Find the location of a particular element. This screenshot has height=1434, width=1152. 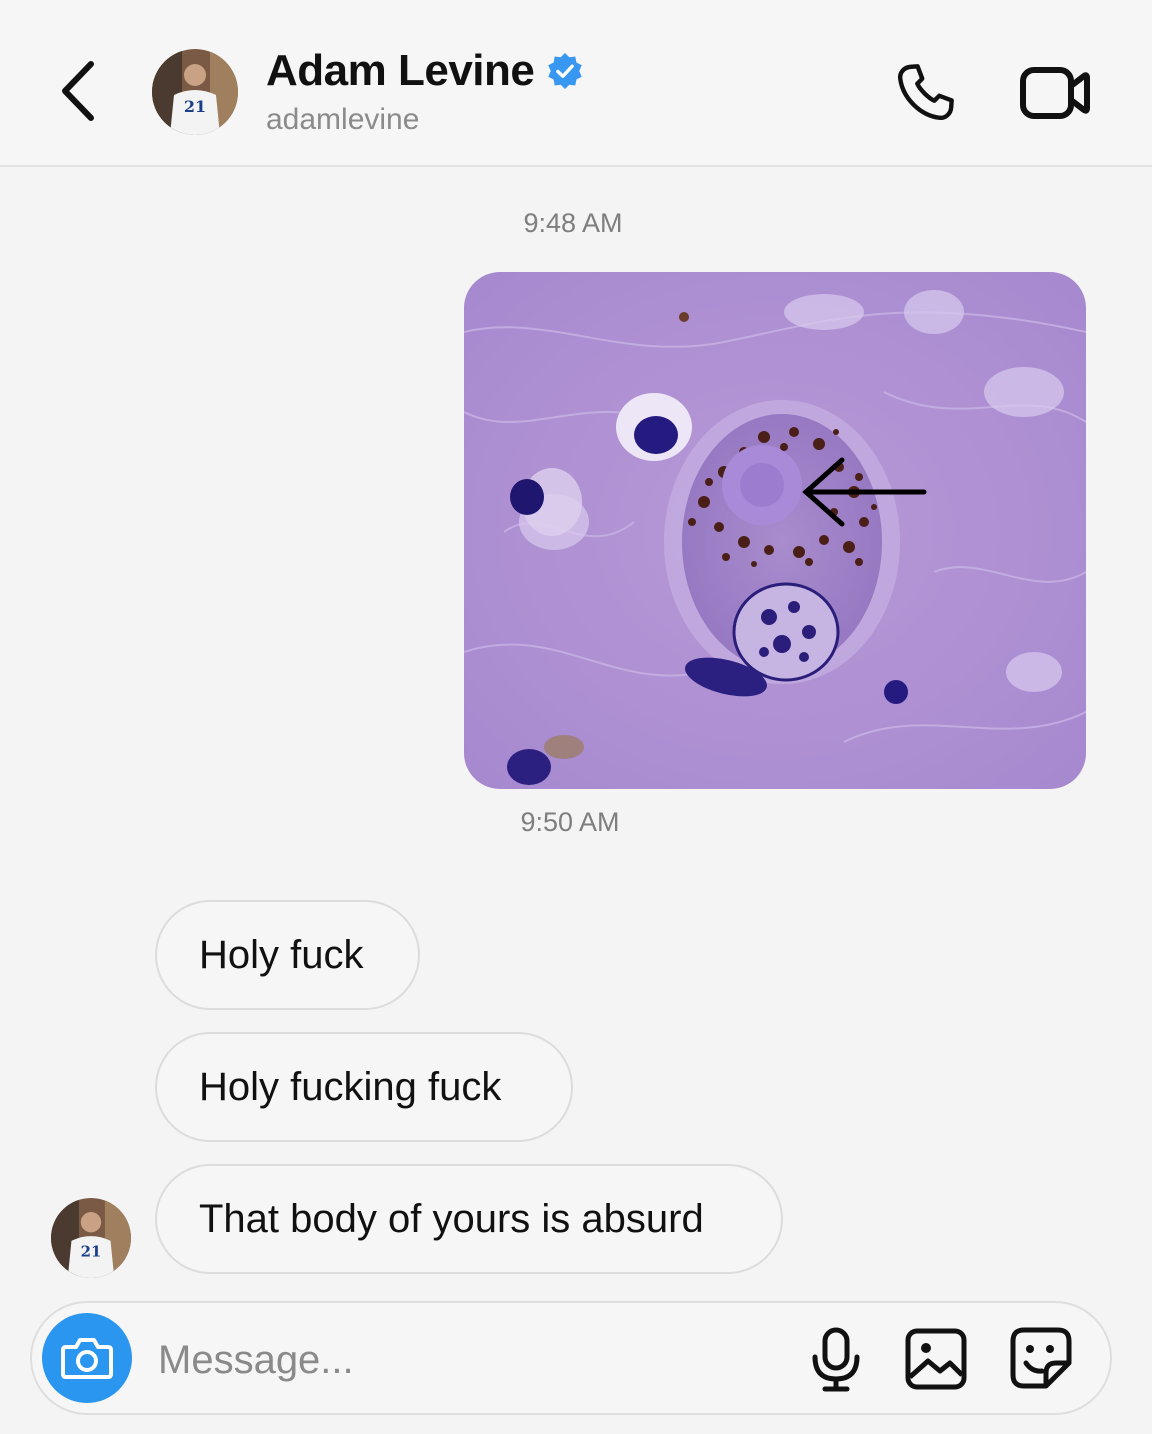

received-message-bubble: Holy fuck is located at coordinates (287, 955).